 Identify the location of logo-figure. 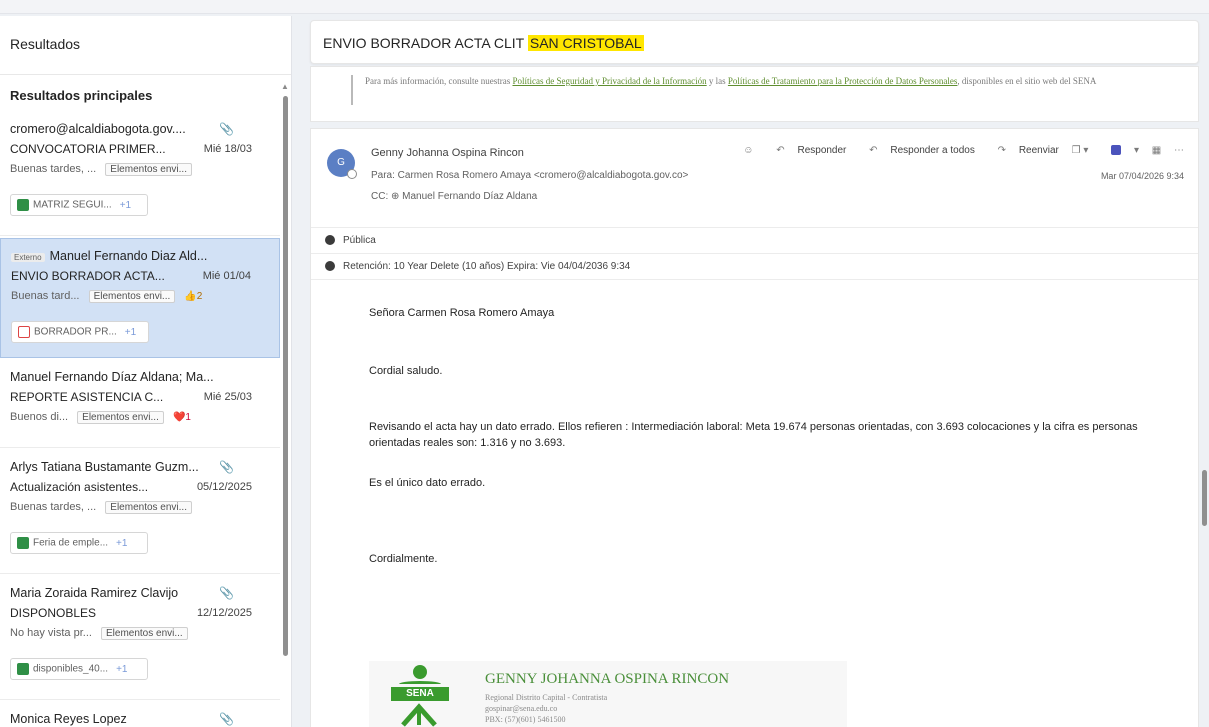
(419, 715).